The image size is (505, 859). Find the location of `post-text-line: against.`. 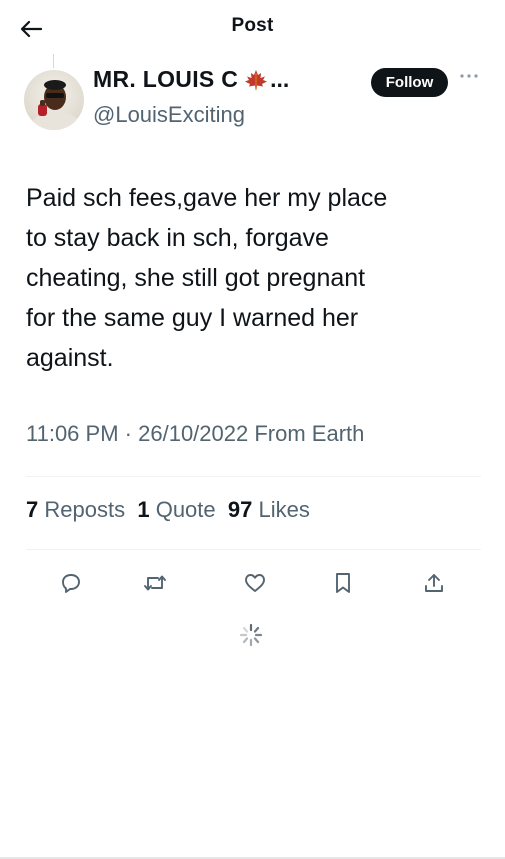

post-text-line: against. is located at coordinates (70, 358).